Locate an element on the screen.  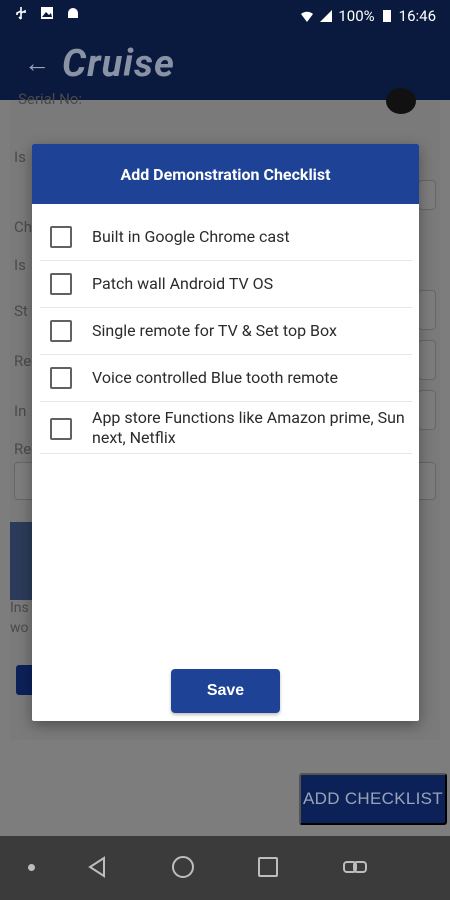
dialog-title: Add Demonstration Checklist is located at coordinates (225, 174).